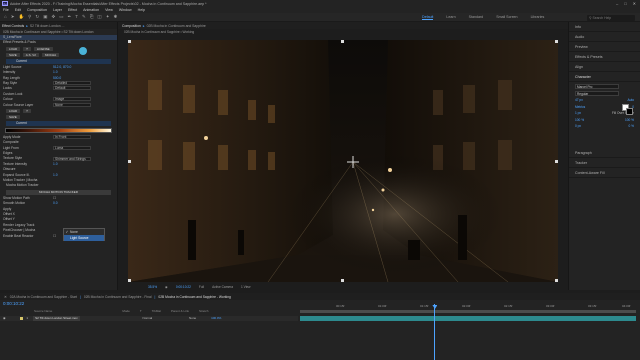 The height and width of the screenshot is (360, 640). Describe the element at coordinates (604, 77) in the screenshot. I see `character-panel-title: Character` at that location.